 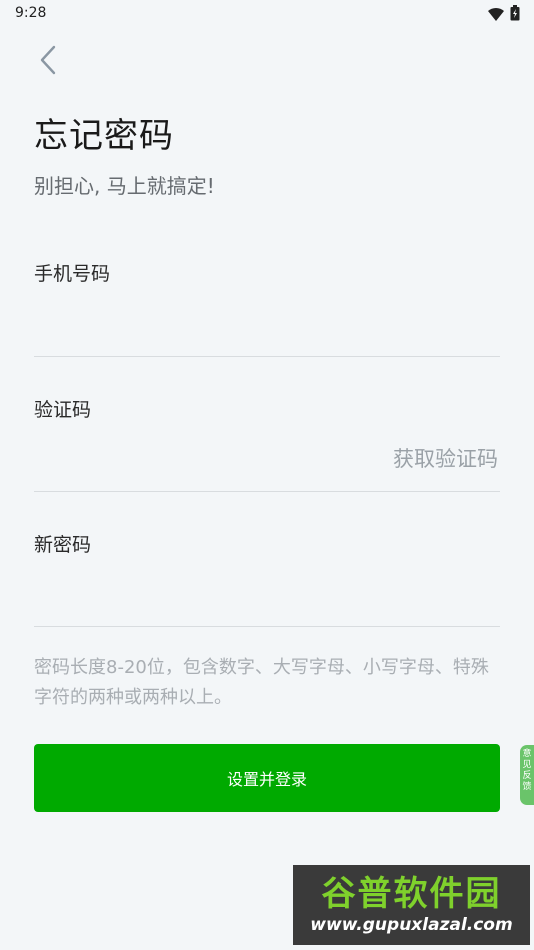 What do you see at coordinates (515, 15) in the screenshot?
I see `battery-icon` at bounding box center [515, 15].